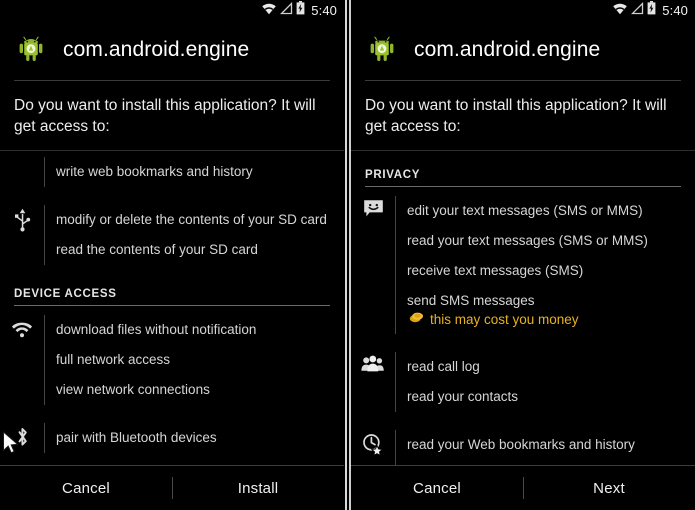 The height and width of the screenshot is (510, 695). Describe the element at coordinates (22, 172) in the screenshot. I see `permission-group-icon-placeholder` at that location.